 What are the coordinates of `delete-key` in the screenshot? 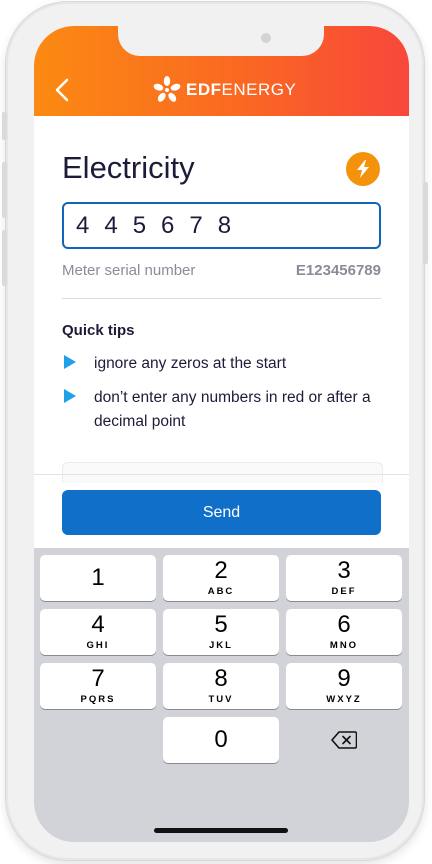 It's located at (344, 740).